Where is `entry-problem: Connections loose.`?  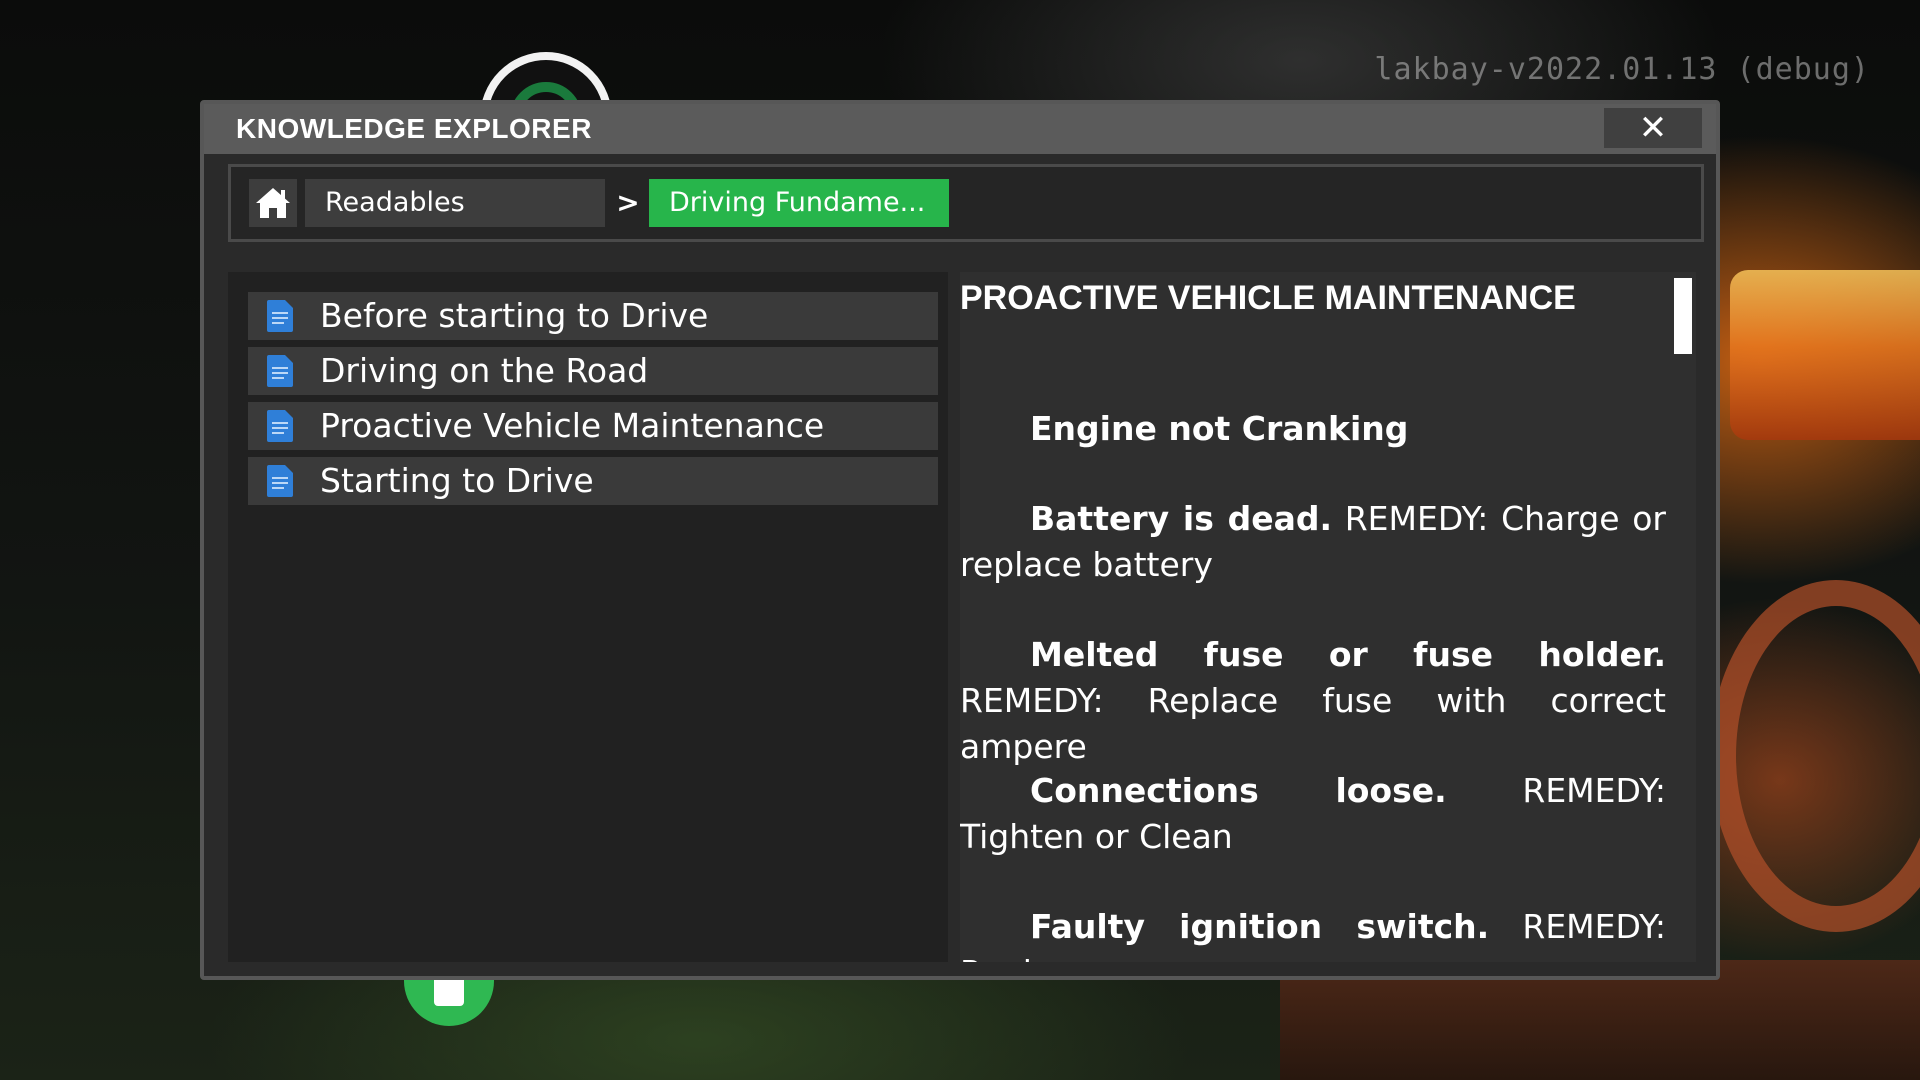
entry-problem: Connections loose. is located at coordinates (1238, 790).